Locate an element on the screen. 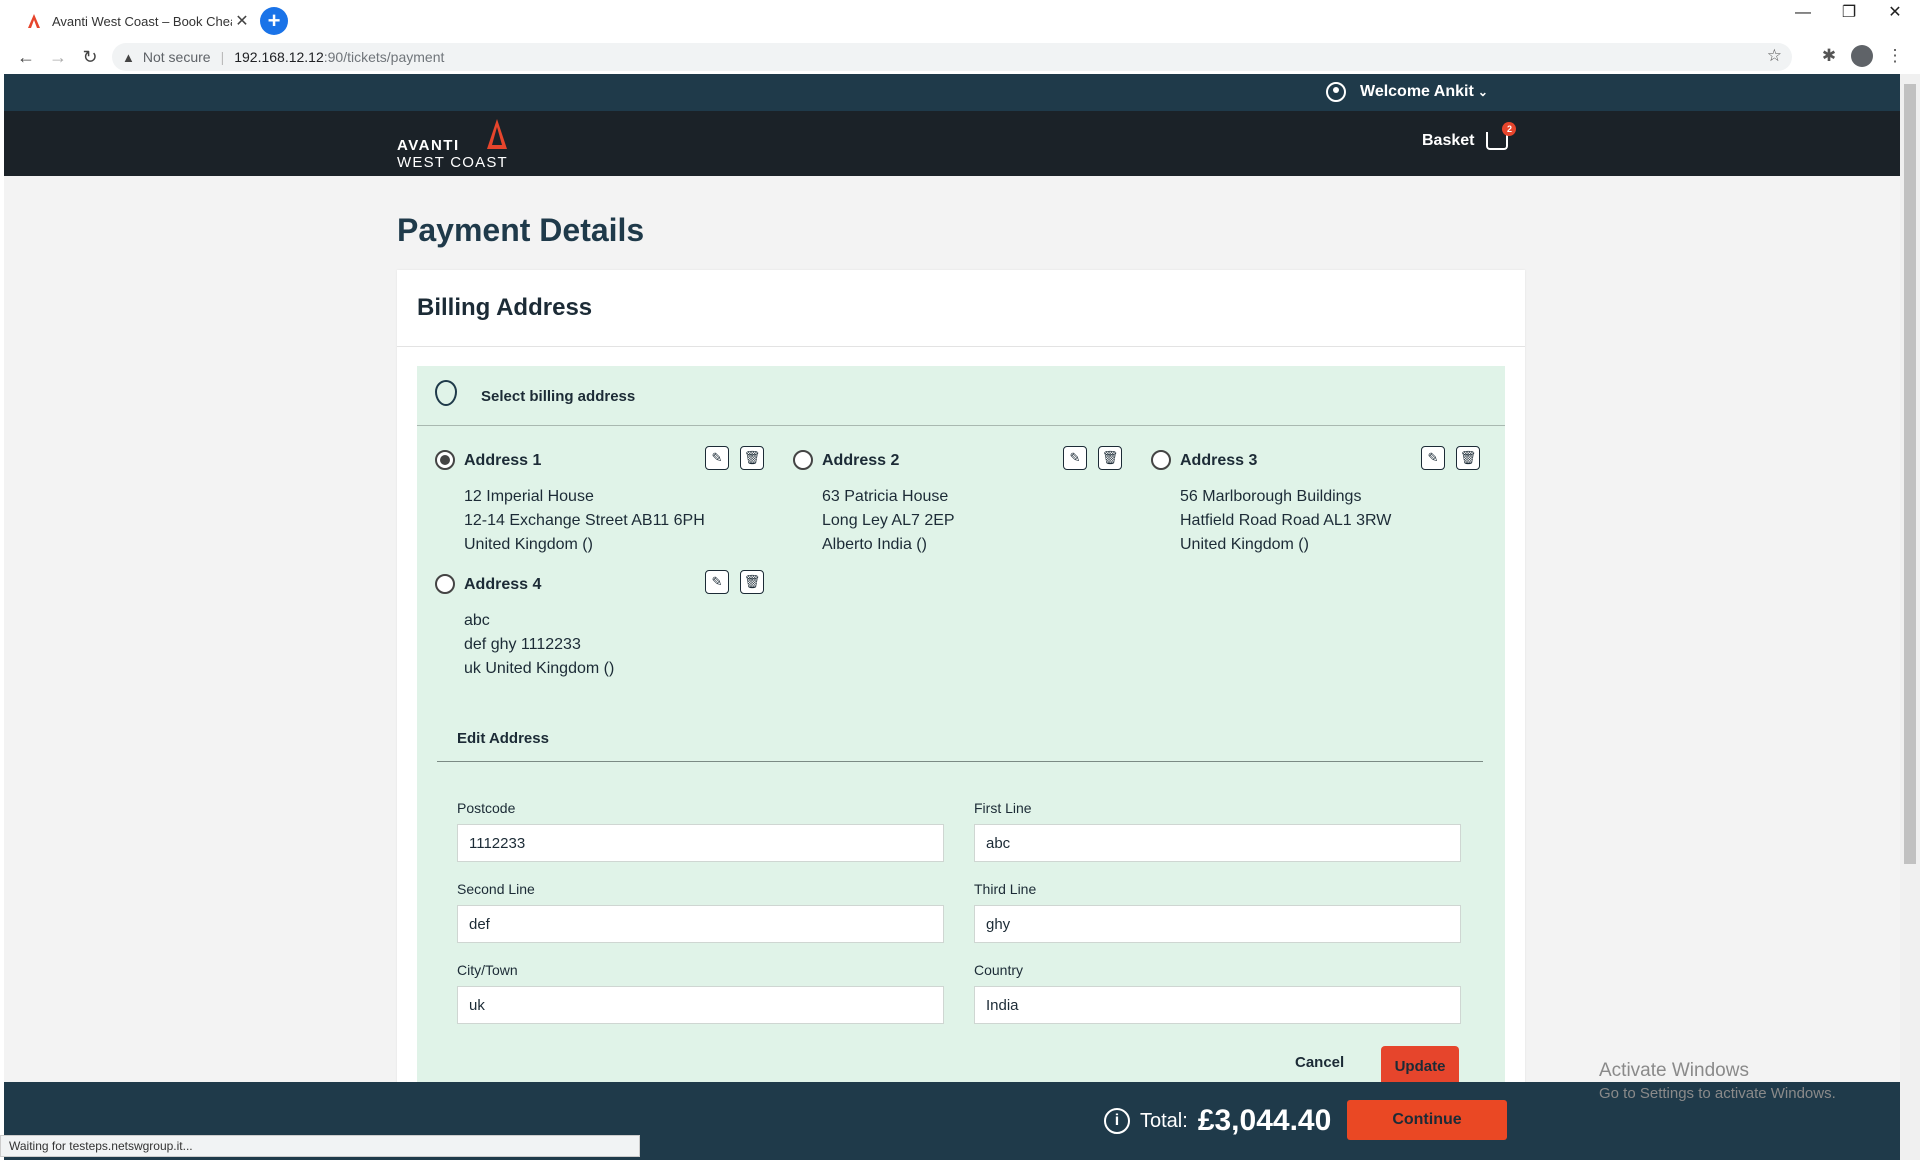  city-input is located at coordinates (700, 1005).